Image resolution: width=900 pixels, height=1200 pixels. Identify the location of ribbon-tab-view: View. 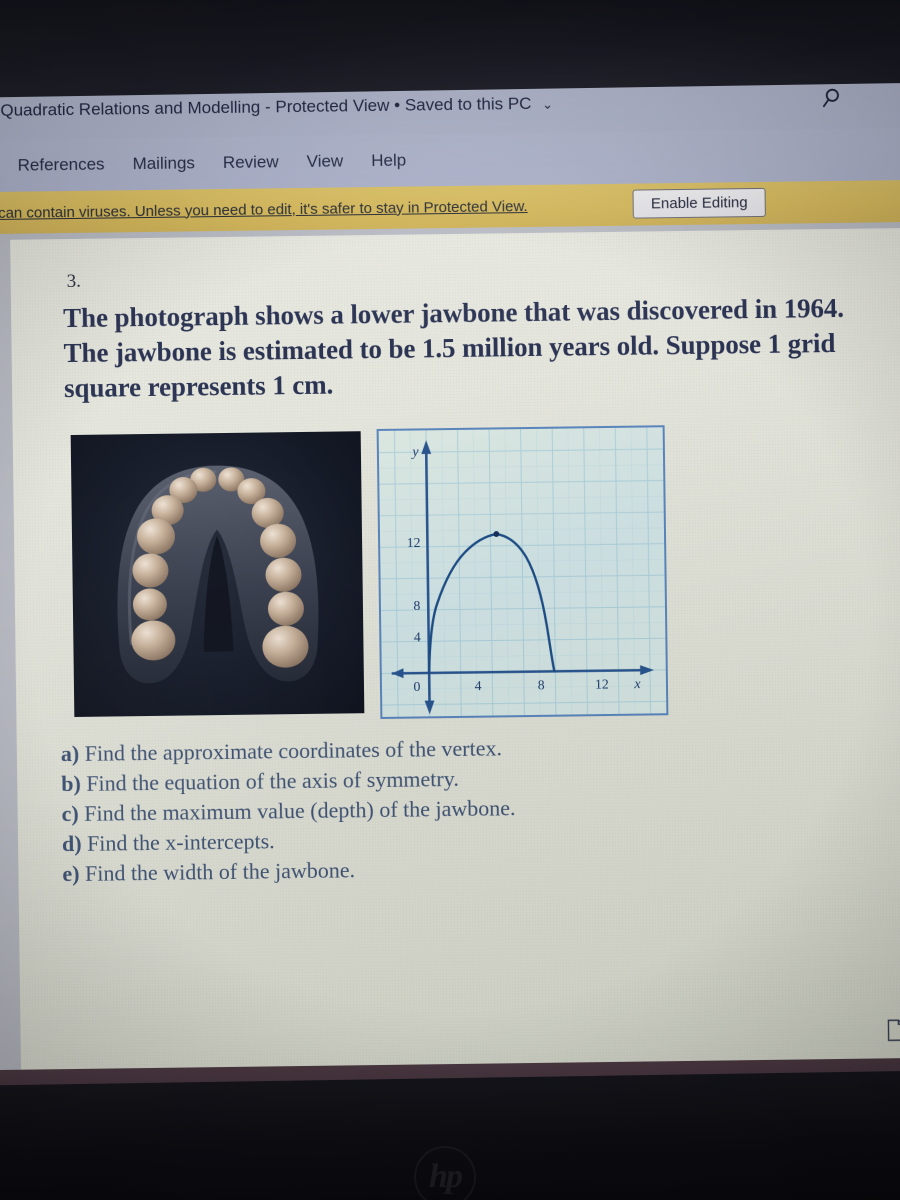
(324, 161).